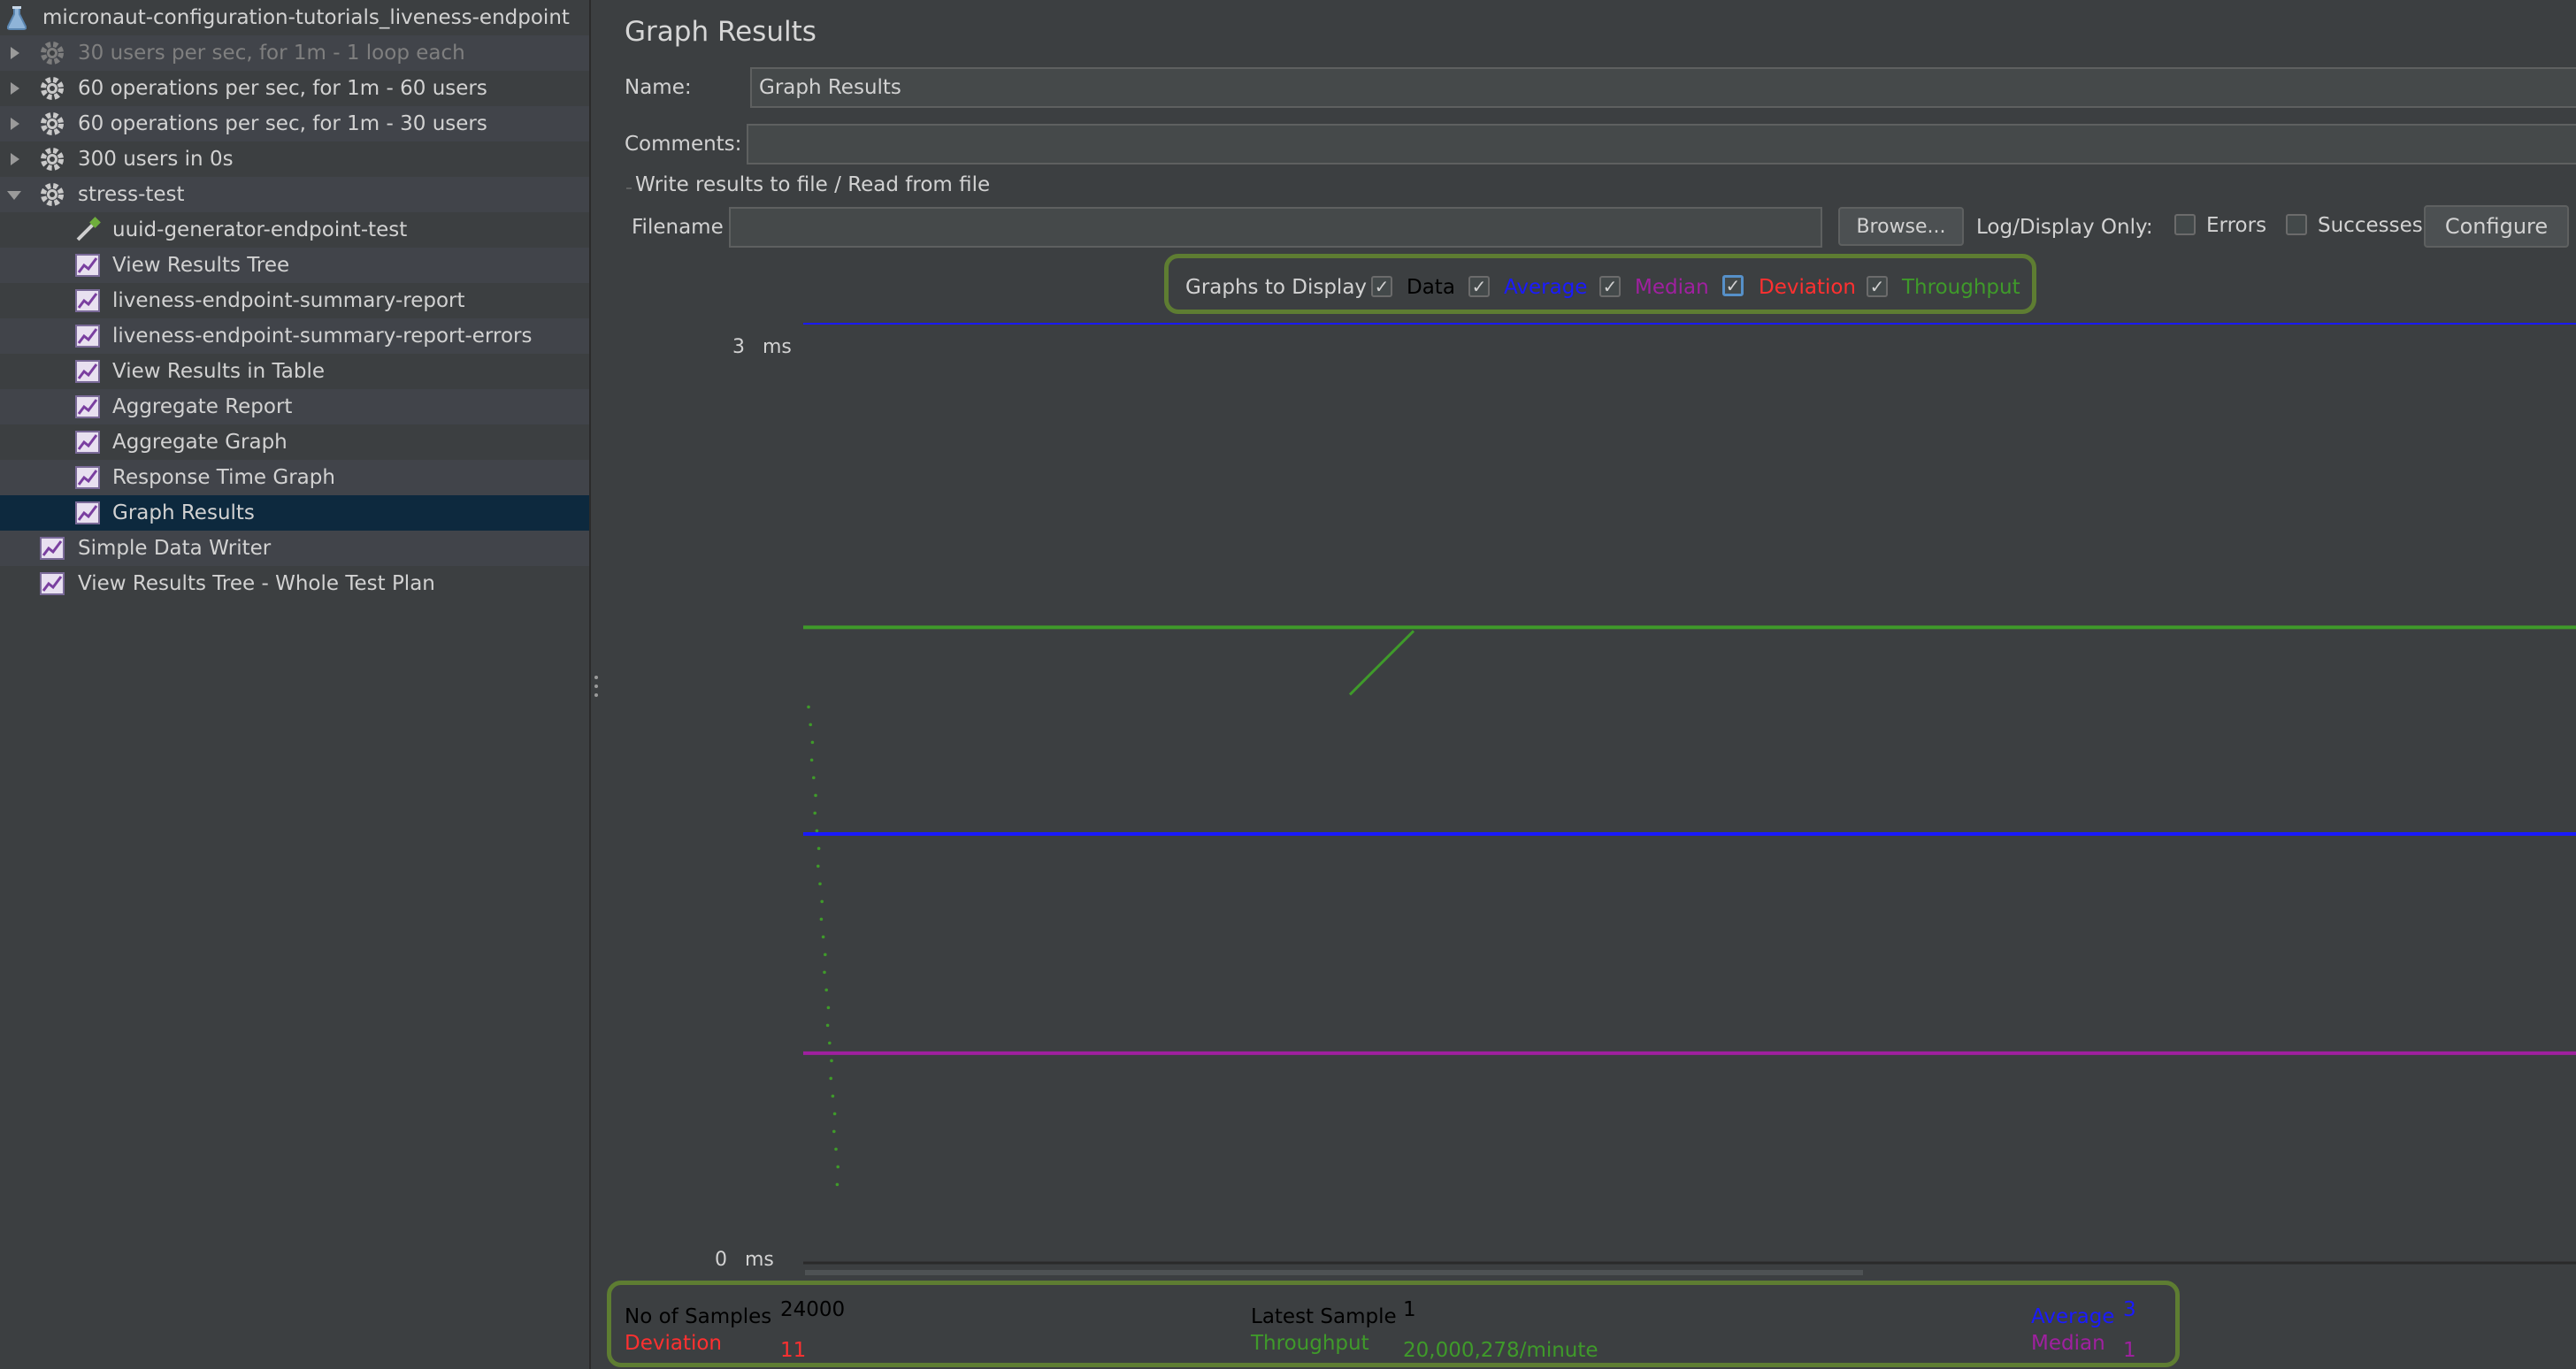  I want to click on tree-item-stress-test: stress-test, so click(294, 195).